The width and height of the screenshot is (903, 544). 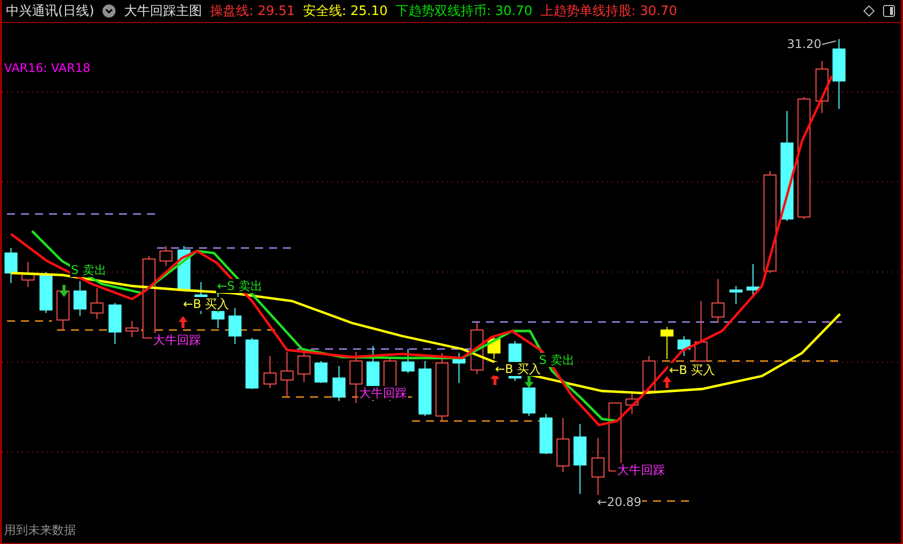 What do you see at coordinates (889, 11) in the screenshot?
I see `panel-icon` at bounding box center [889, 11].